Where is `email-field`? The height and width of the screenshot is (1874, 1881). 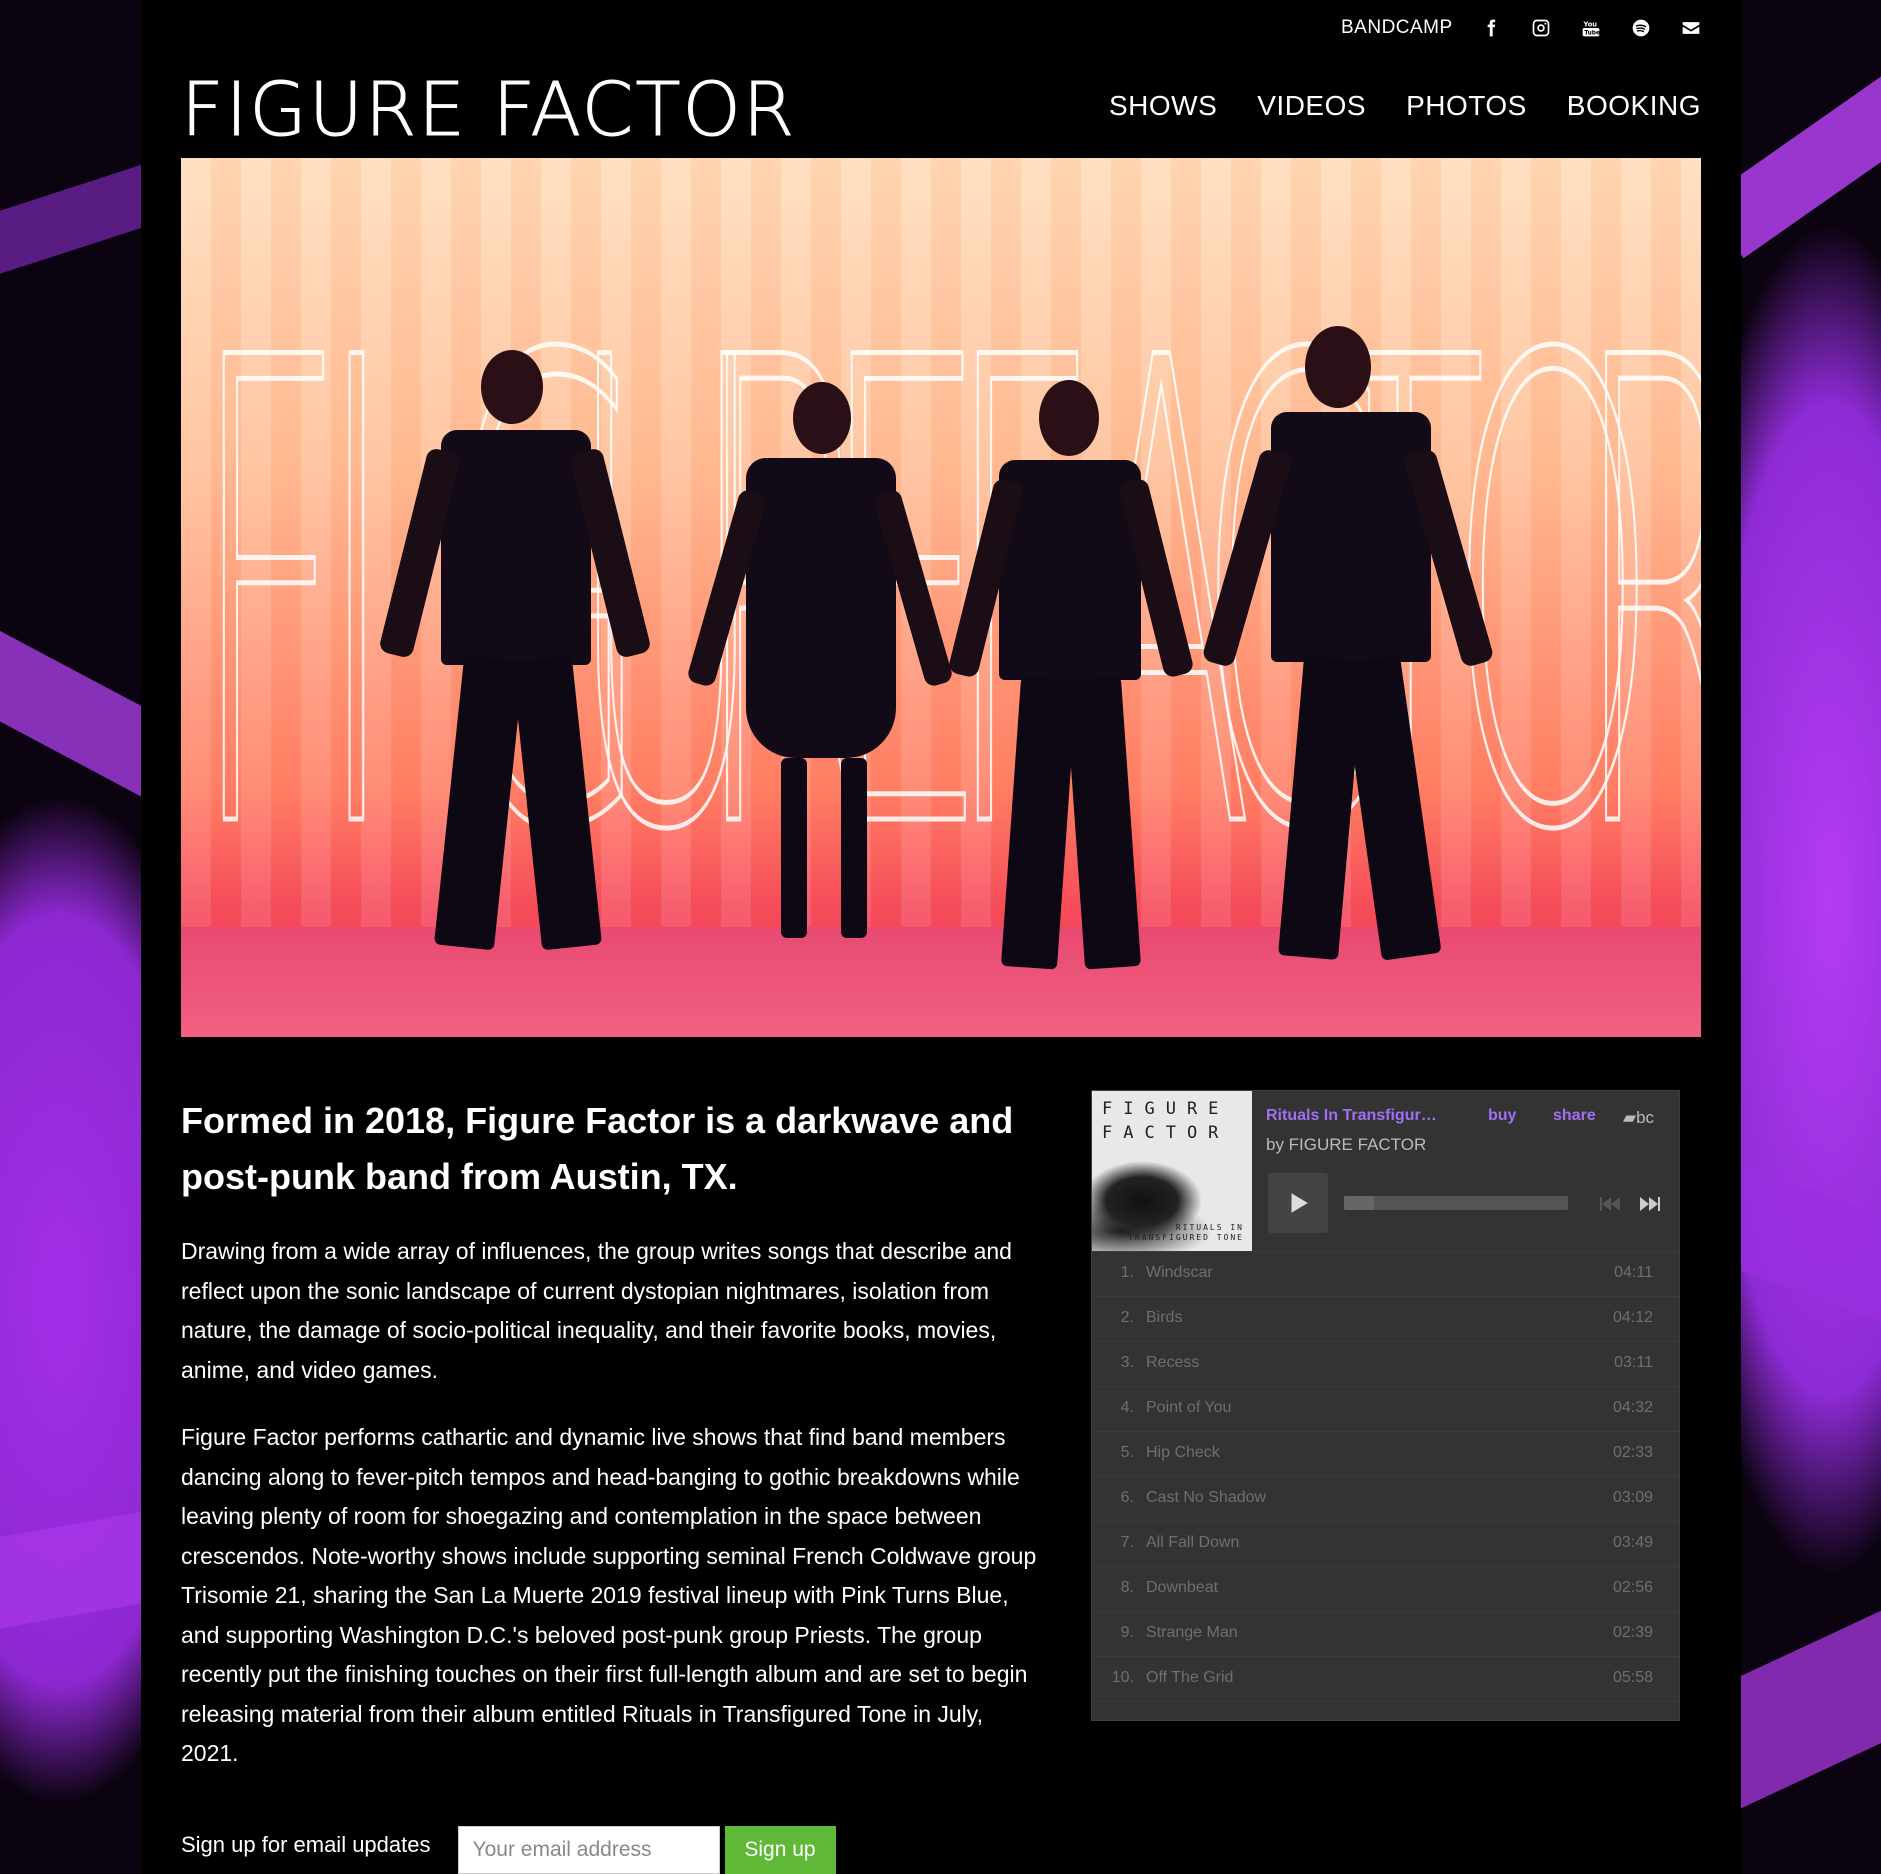
email-field is located at coordinates (588, 1850).